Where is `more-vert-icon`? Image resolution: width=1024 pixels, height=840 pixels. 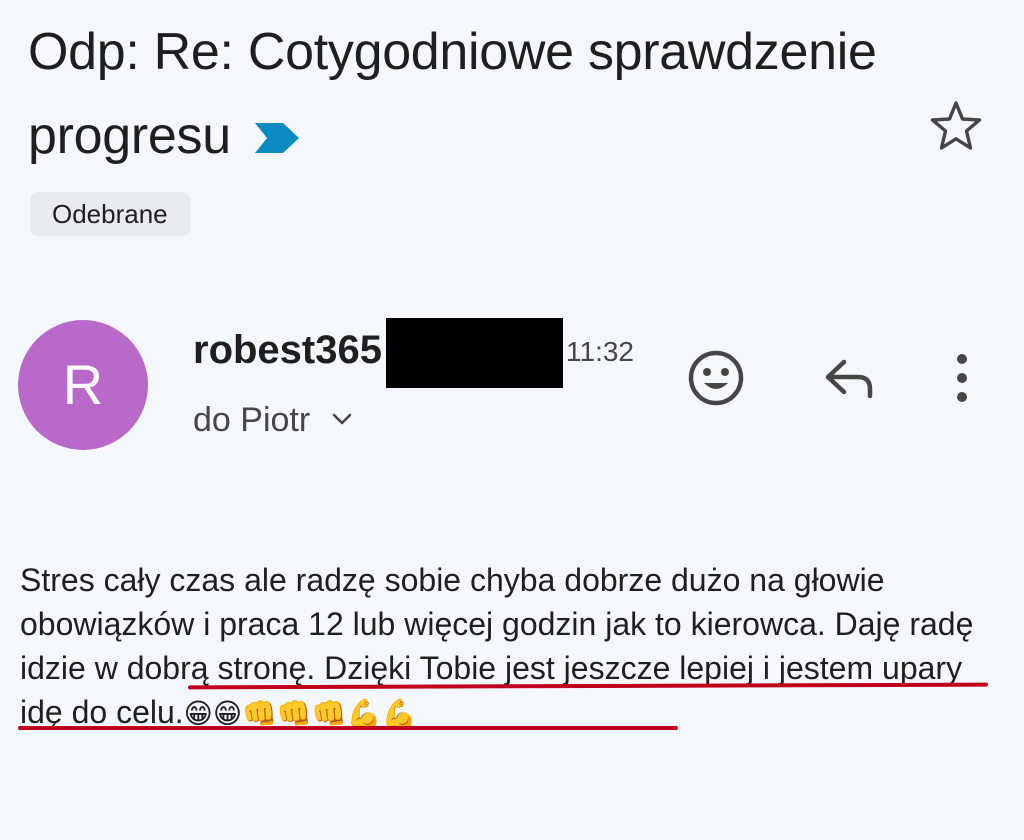
more-vert-icon is located at coordinates (962, 378).